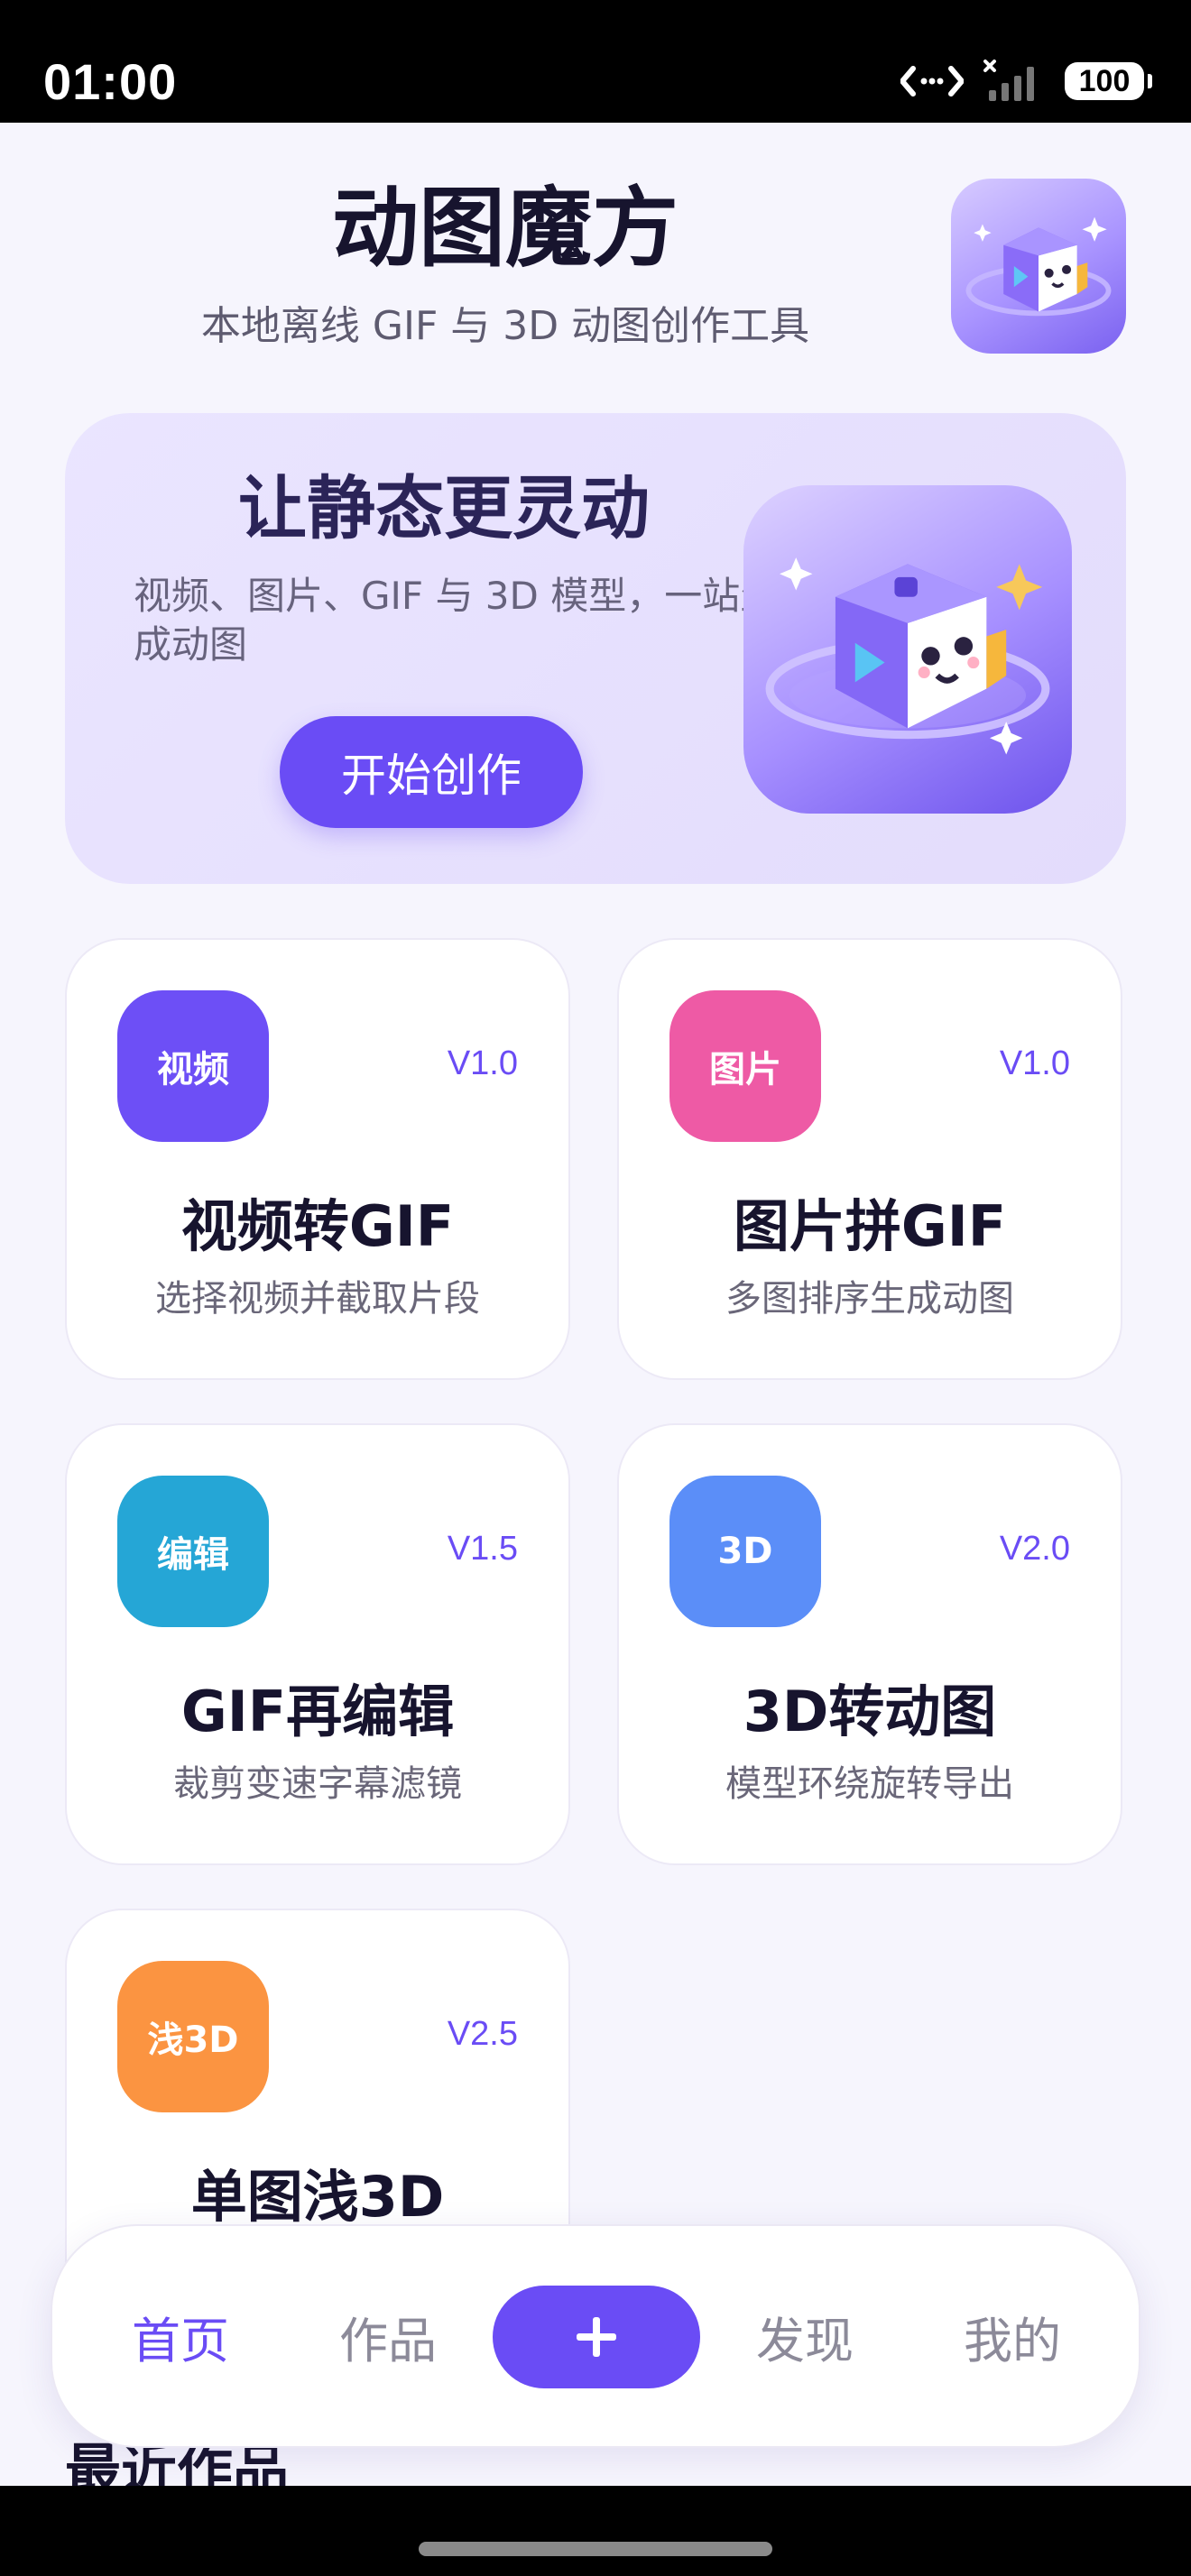  Describe the element at coordinates (193, 1066) in the screenshot. I see `video-badge-icon: 视频` at that location.